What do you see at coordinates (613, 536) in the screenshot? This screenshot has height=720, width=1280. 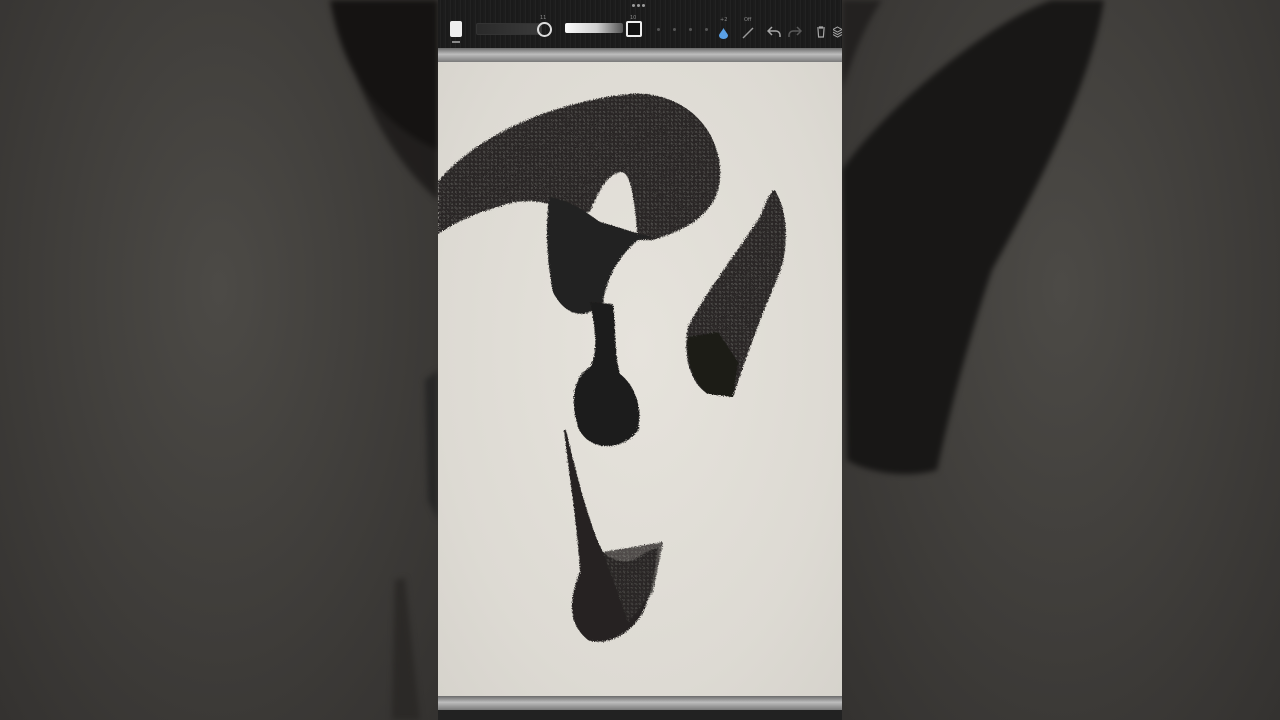 I see `ink-stroke-bottom-tail` at bounding box center [613, 536].